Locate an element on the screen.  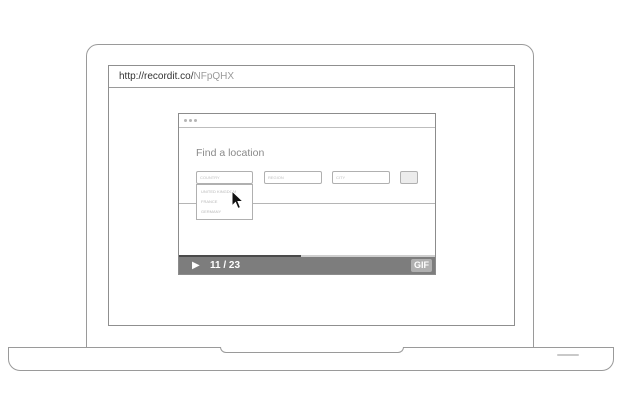
maximize-dot-icon is located at coordinates (195, 120).